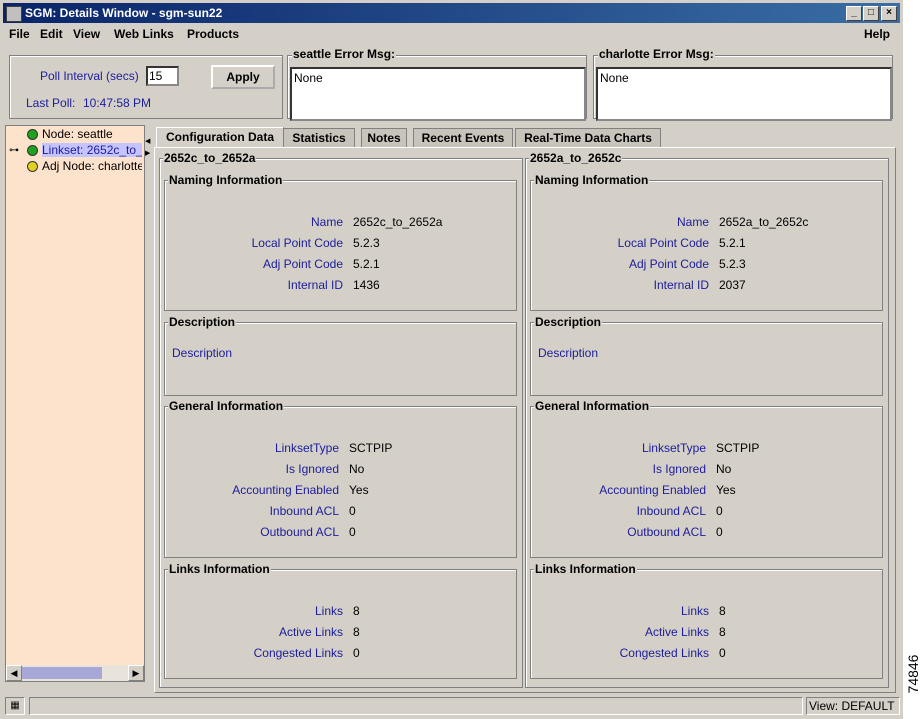  Describe the element at coordinates (706, 624) in the screenshot. I see `links-box-right` at that location.